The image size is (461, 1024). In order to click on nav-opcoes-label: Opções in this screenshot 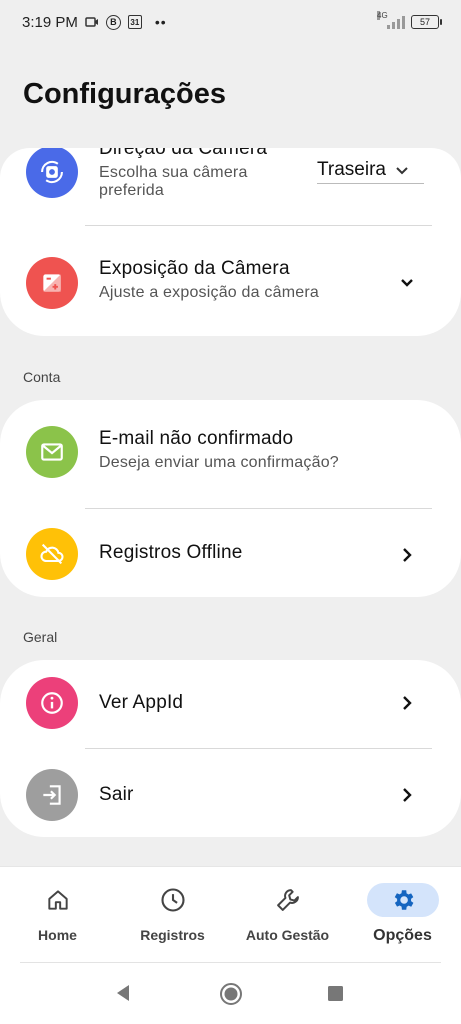, I will do `click(402, 935)`.